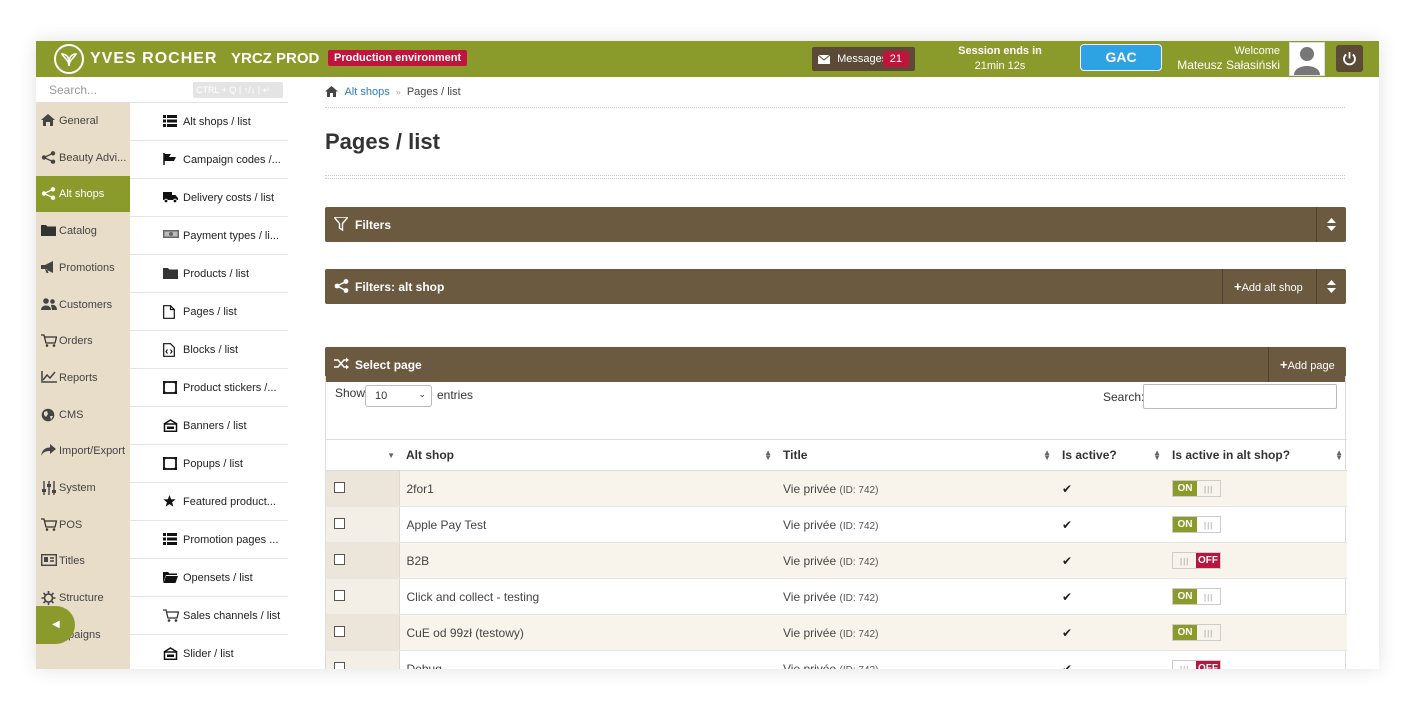 Image resolution: width=1416 pixels, height=726 pixels. Describe the element at coordinates (162, 90) in the screenshot. I see `sidebar-search: Search... CTRL + Q | ↑/↓ | ↵` at that location.